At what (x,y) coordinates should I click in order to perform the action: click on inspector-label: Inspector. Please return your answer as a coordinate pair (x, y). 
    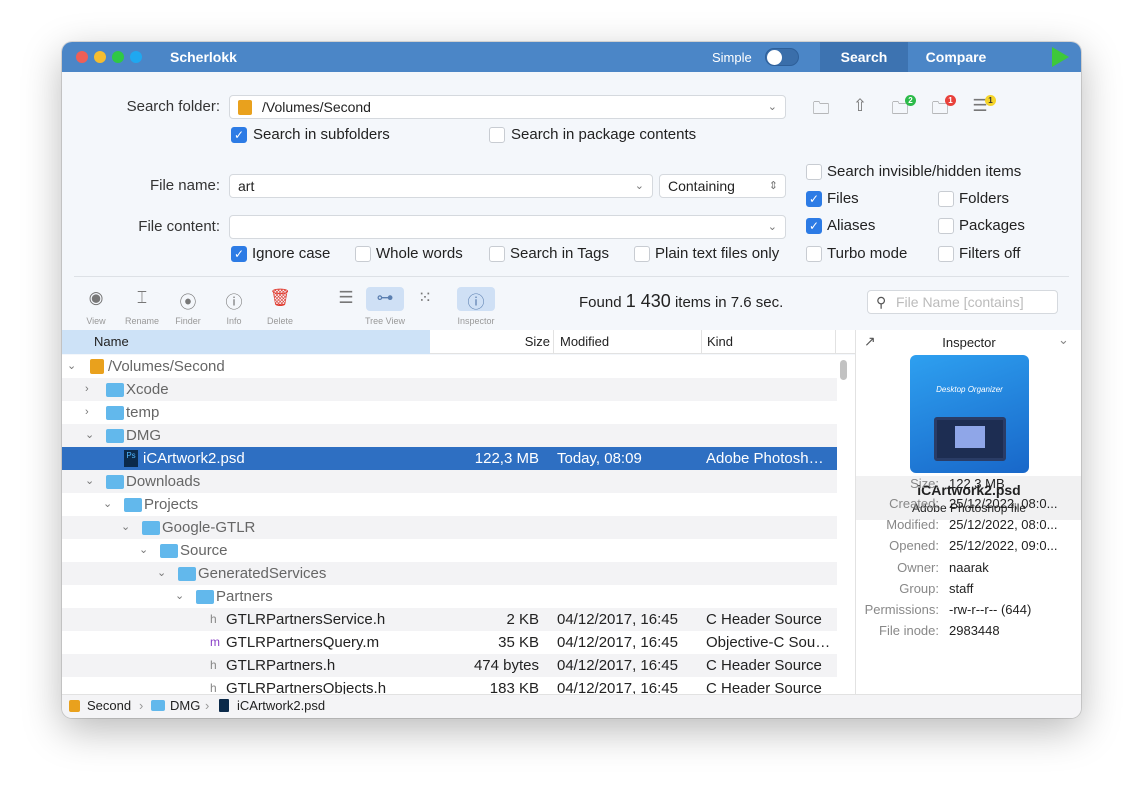
    Looking at the image, I should click on (476, 321).